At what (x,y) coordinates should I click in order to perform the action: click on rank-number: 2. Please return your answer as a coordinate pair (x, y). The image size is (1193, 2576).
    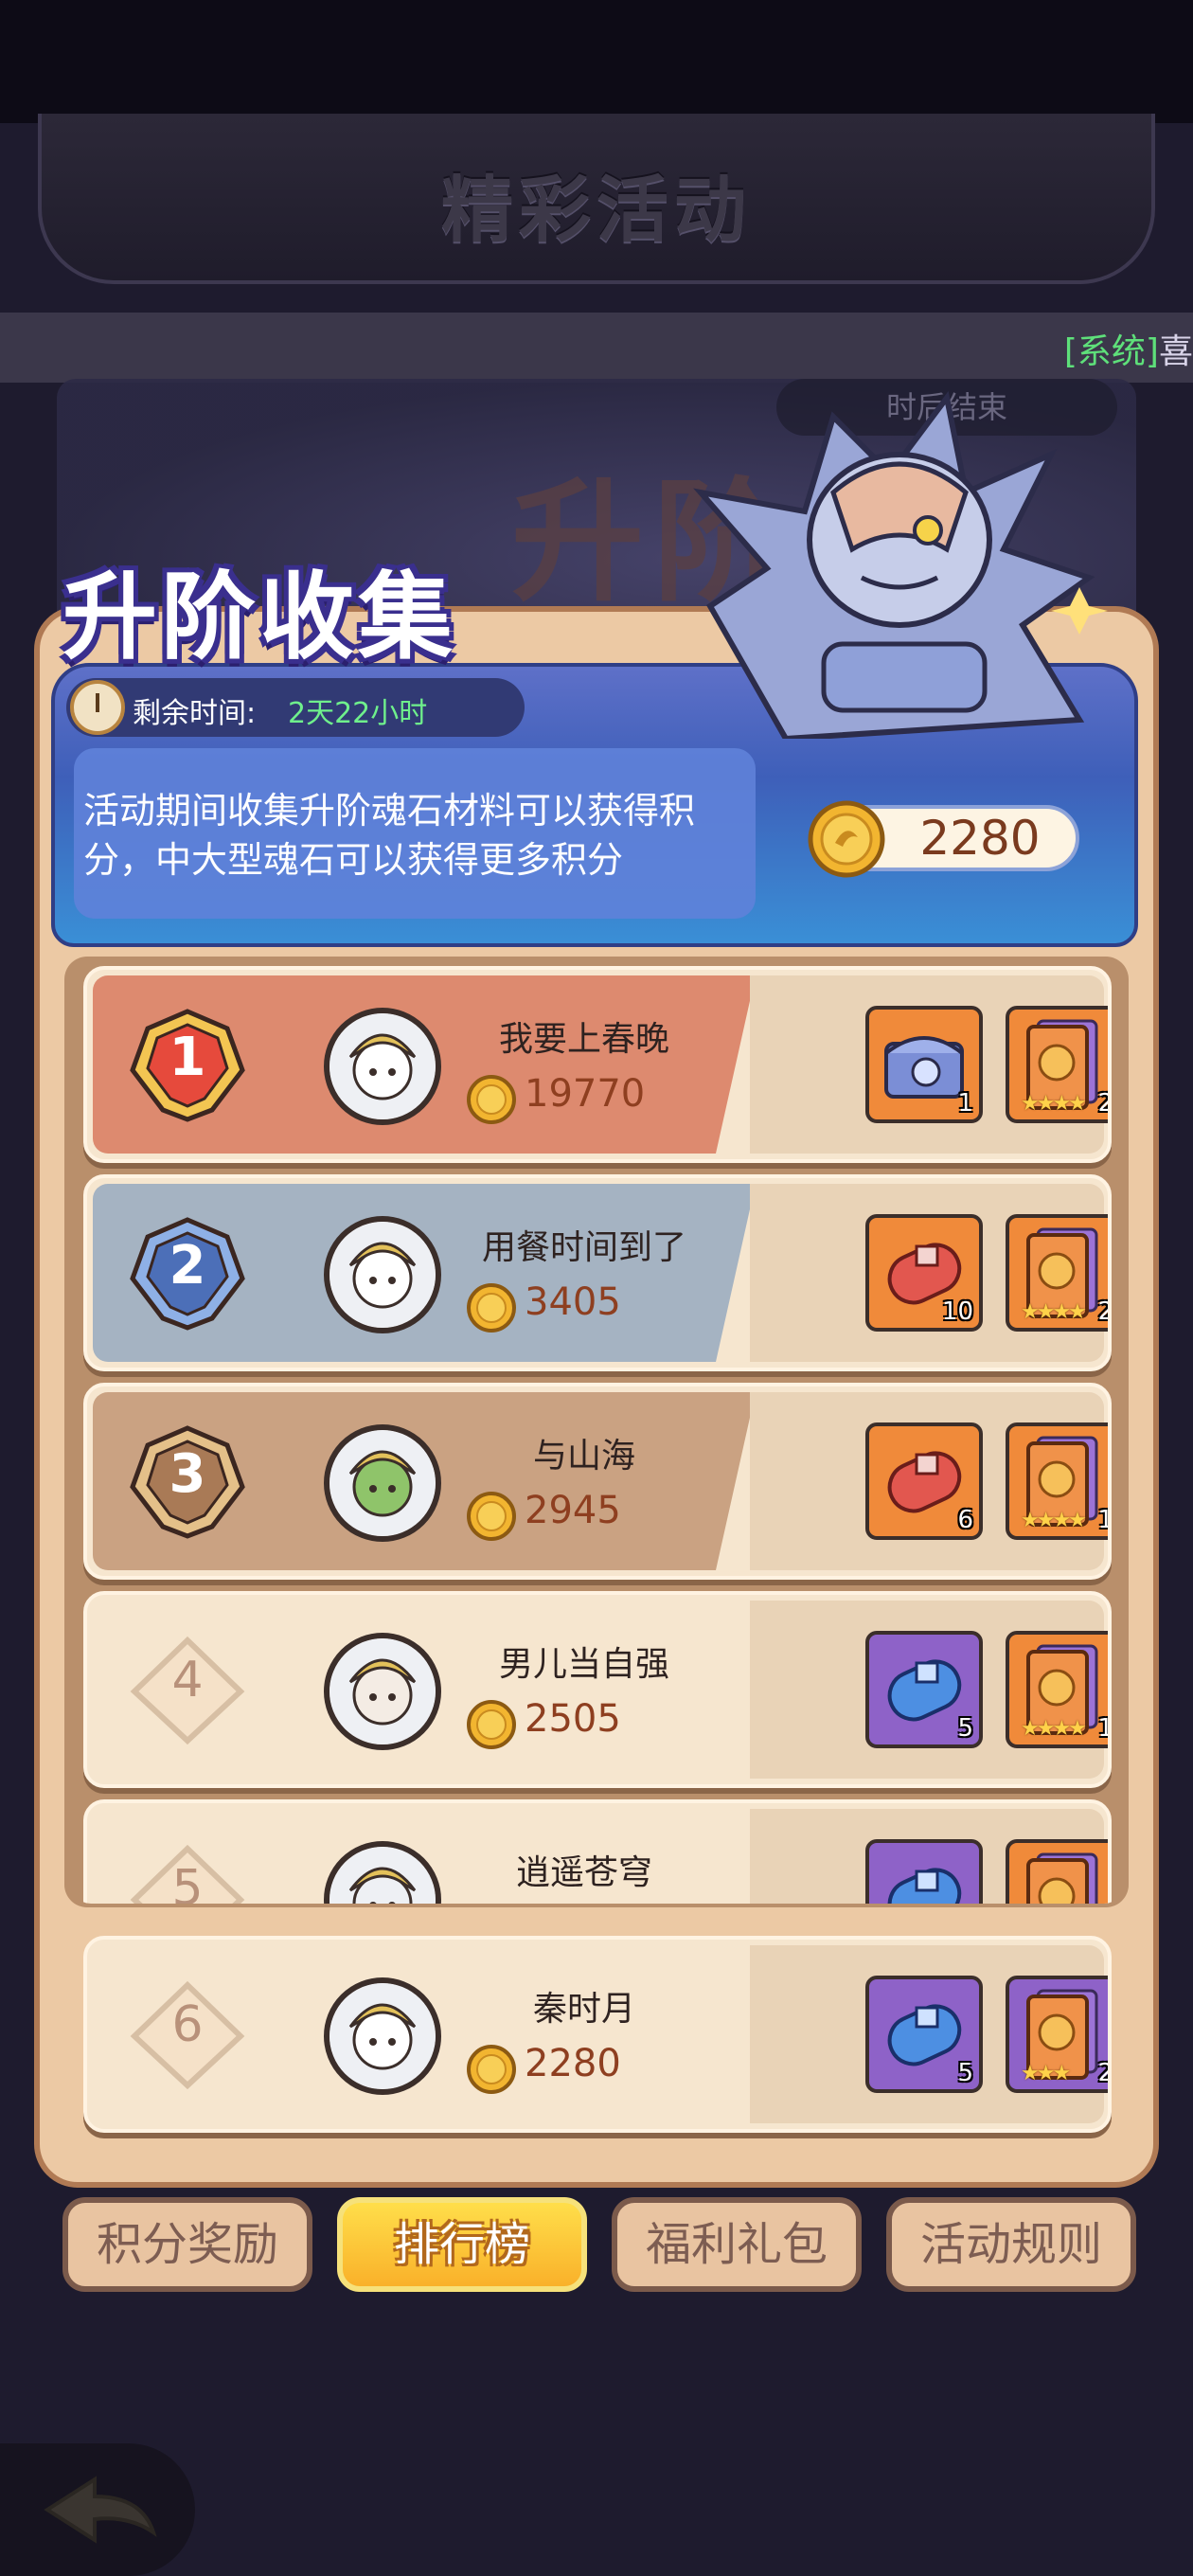
    Looking at the image, I should click on (187, 1266).